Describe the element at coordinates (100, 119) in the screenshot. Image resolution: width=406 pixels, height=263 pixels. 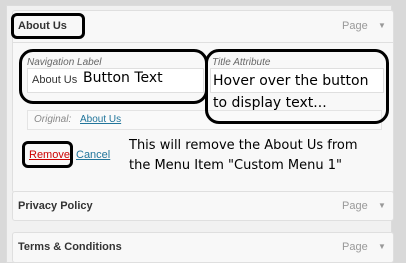
I see `original-link: About Us` at that location.